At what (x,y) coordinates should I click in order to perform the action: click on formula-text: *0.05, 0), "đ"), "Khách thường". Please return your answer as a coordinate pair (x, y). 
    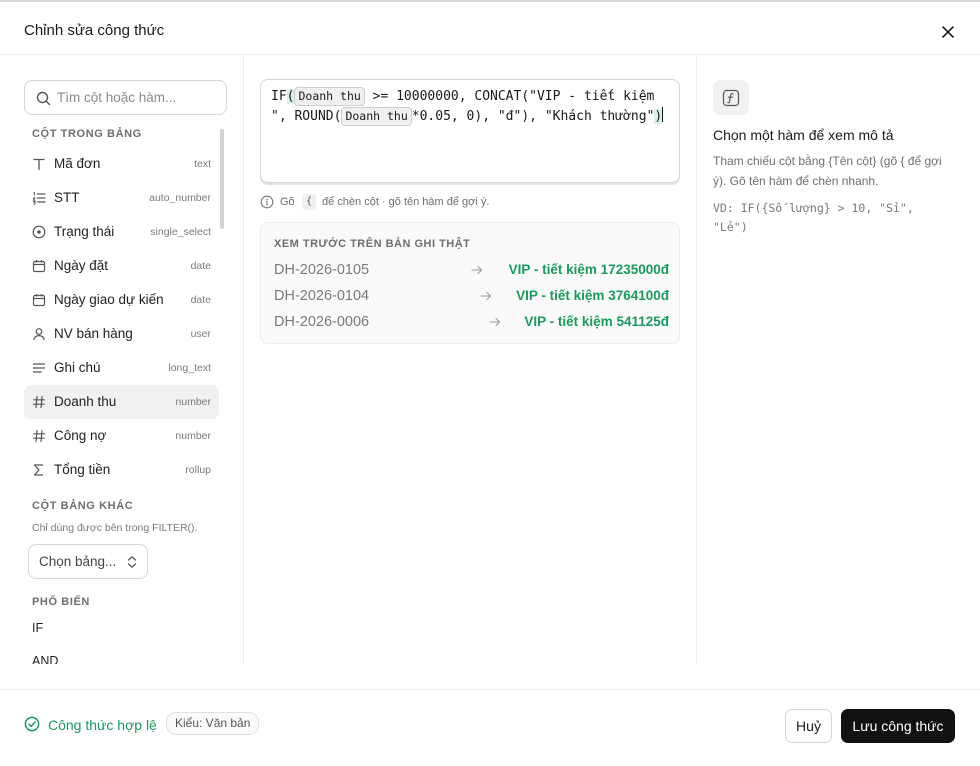
    Looking at the image, I should click on (533, 116).